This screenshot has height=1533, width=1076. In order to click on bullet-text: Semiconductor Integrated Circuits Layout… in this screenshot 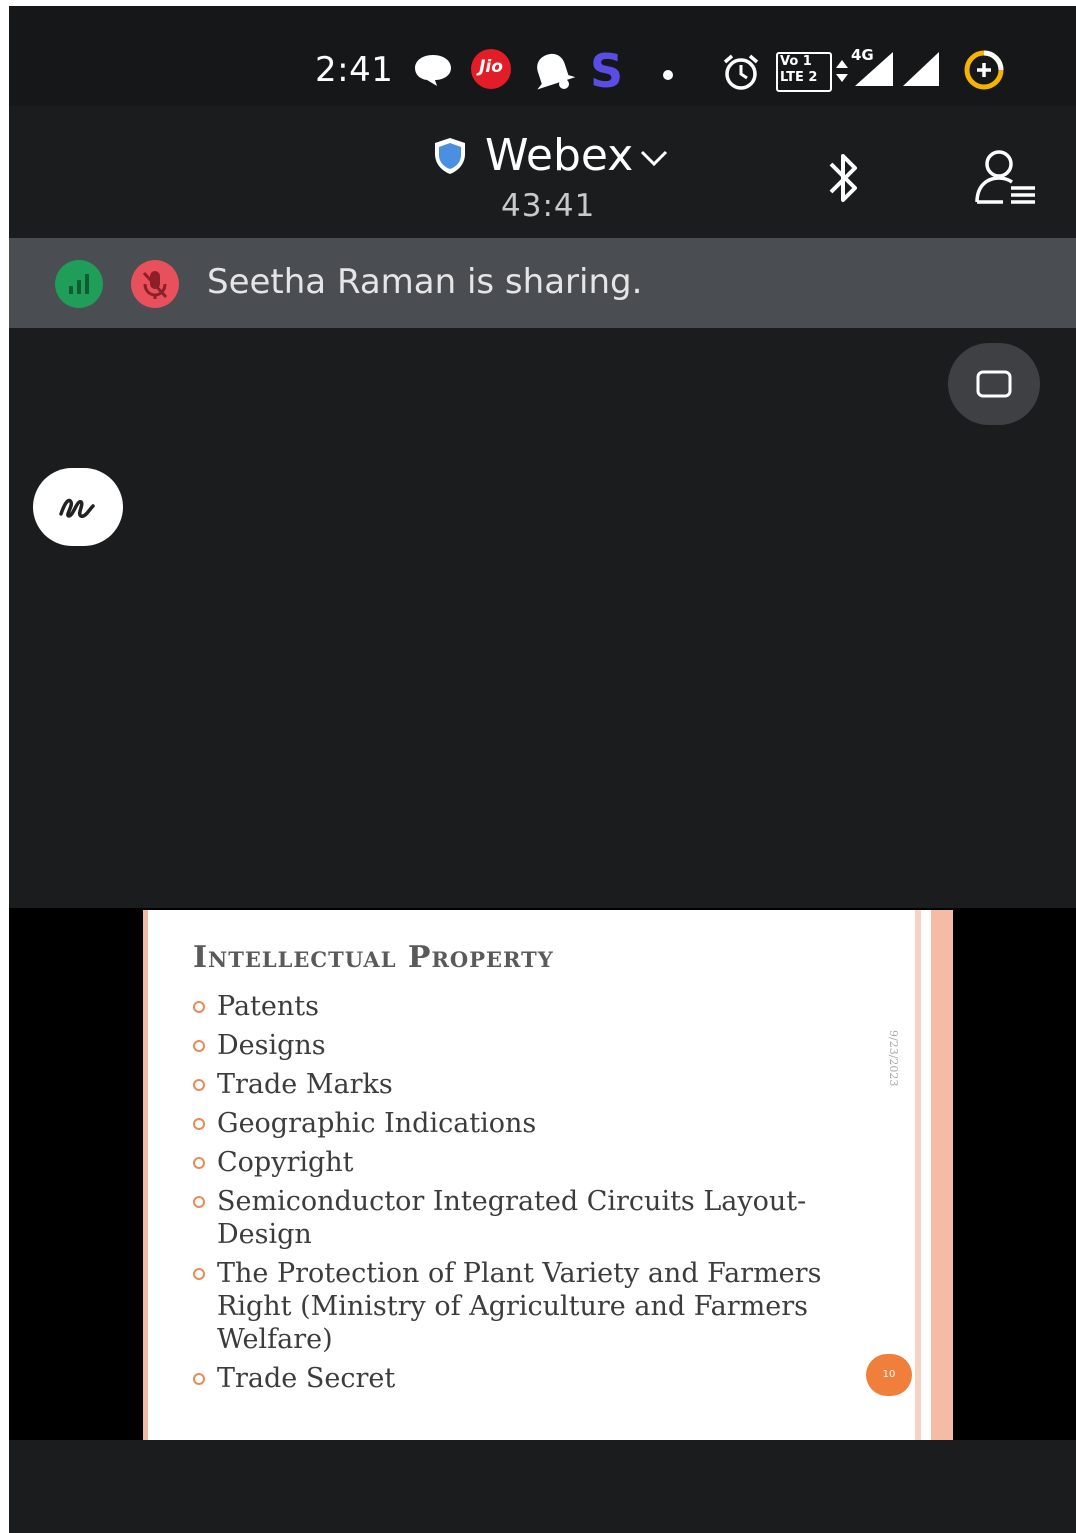, I will do `click(512, 1218)`.